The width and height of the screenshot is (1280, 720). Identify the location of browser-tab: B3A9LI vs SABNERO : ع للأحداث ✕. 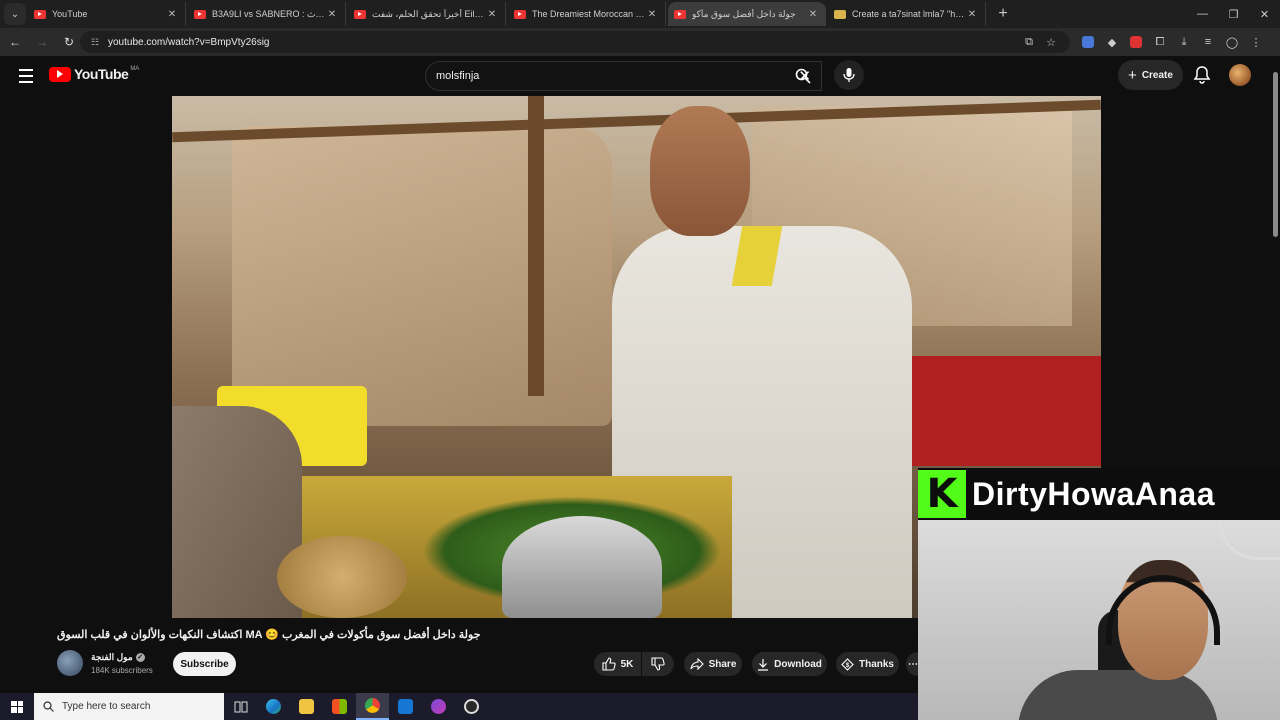
(267, 14).